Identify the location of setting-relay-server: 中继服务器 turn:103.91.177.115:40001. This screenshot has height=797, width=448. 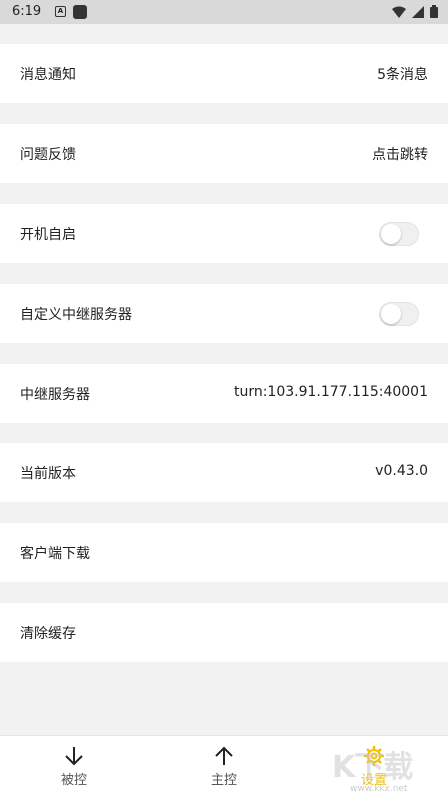
(224, 393).